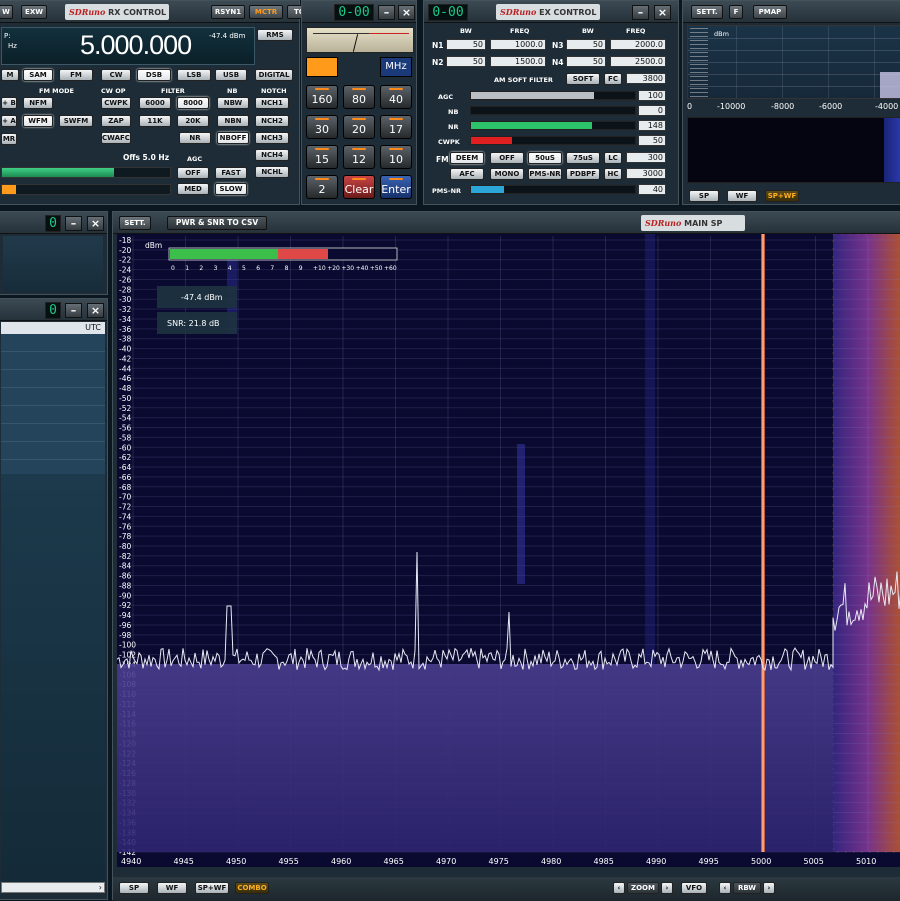 This screenshot has width=900, height=901. I want to click on zap-button: ZAP, so click(116, 121).